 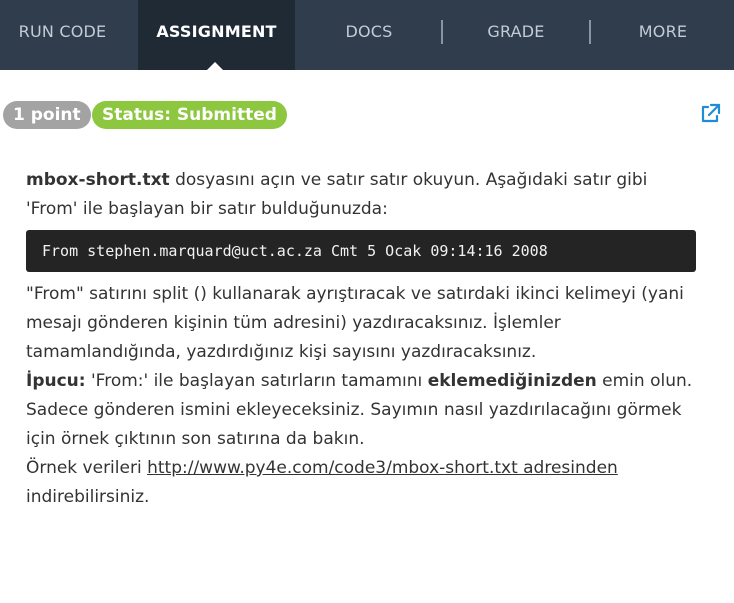 What do you see at coordinates (62, 32) in the screenshot?
I see `tab-run-code: RUN CODE` at bounding box center [62, 32].